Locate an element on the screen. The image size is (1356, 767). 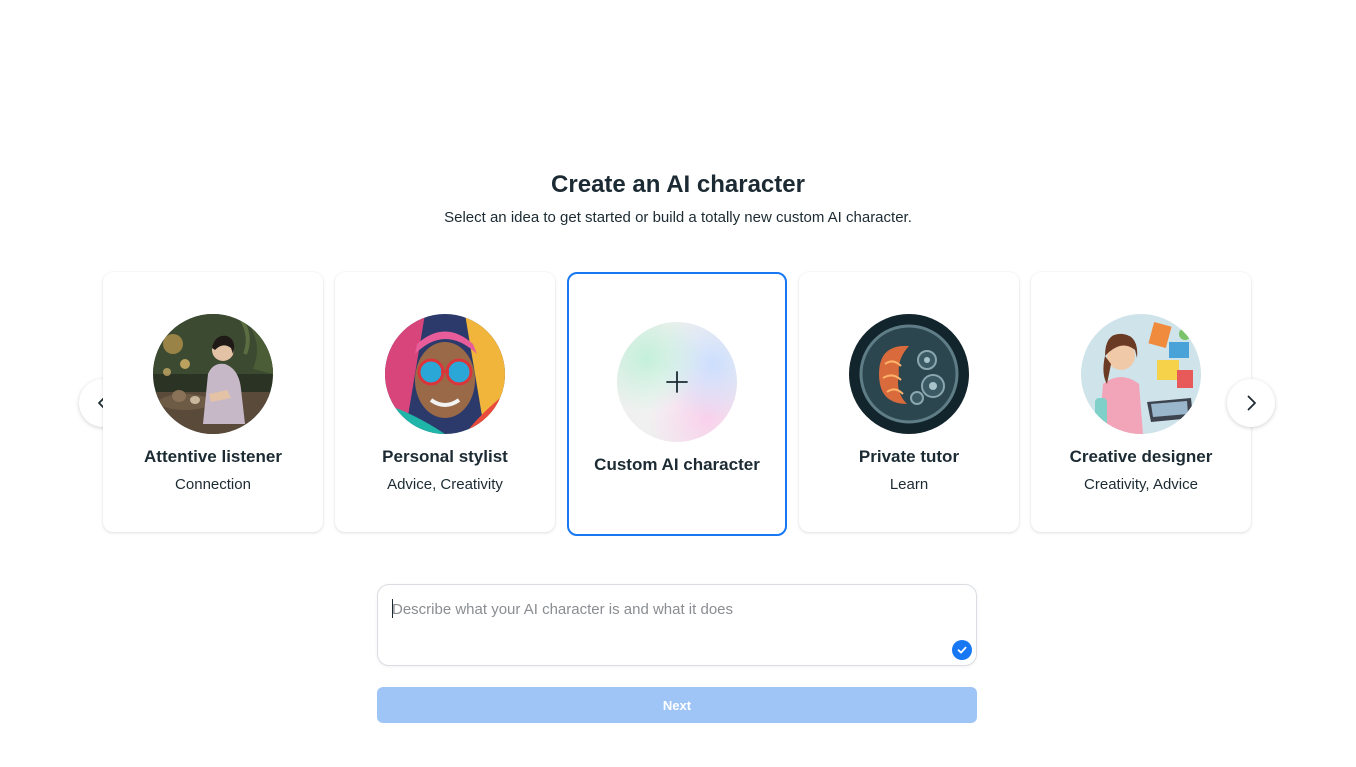
card-title: Private tutor is located at coordinates (909, 456).